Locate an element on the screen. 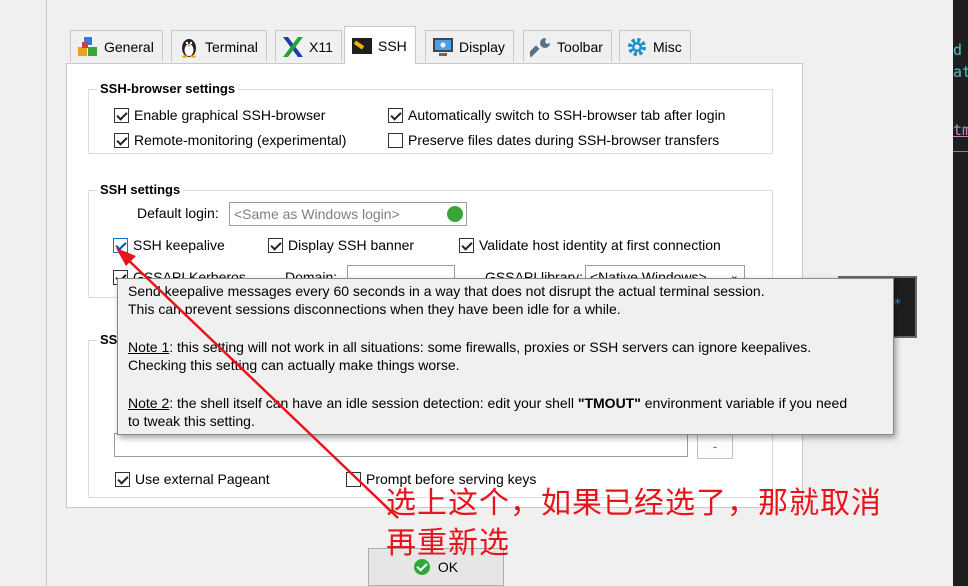 This screenshot has width=968, height=586. annotation-line: 选上这个，如果已经选了，那就取消 is located at coordinates (634, 503).